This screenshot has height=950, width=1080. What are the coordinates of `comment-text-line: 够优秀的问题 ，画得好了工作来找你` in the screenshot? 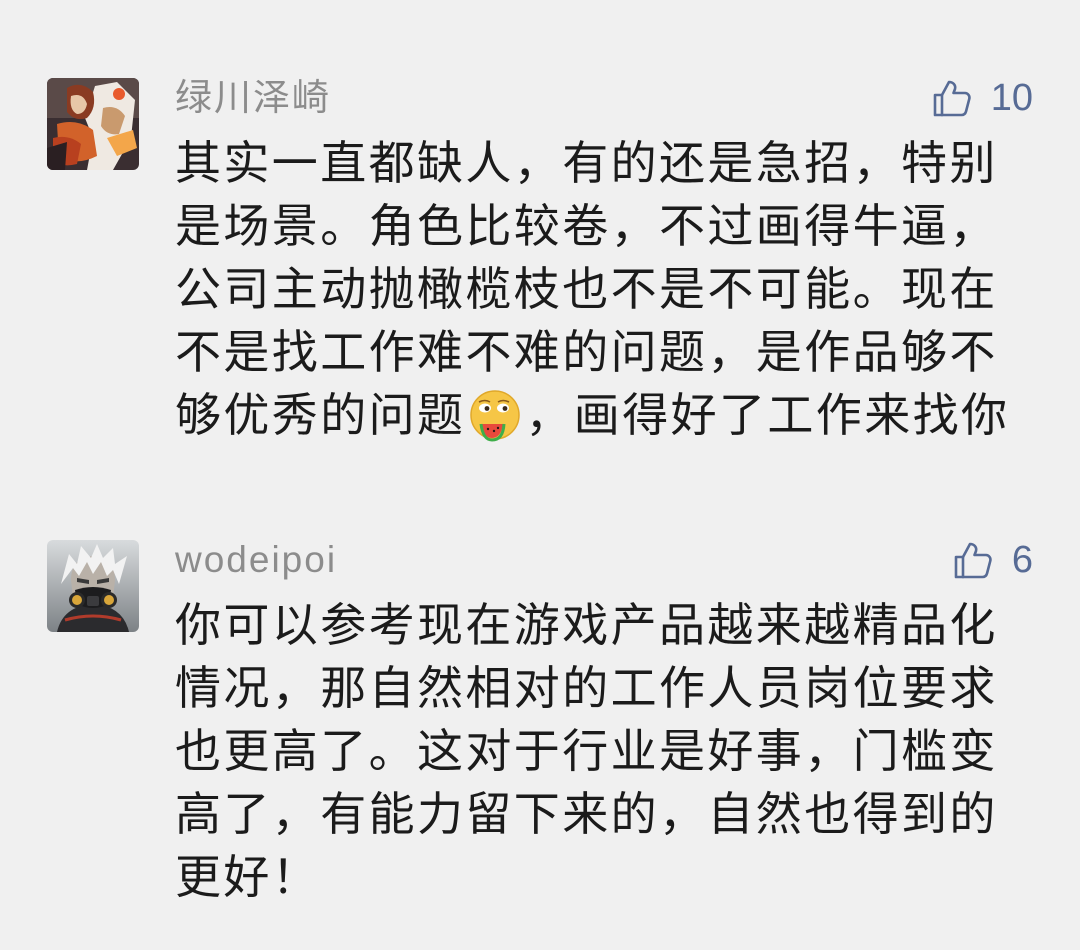 It's located at (592, 415).